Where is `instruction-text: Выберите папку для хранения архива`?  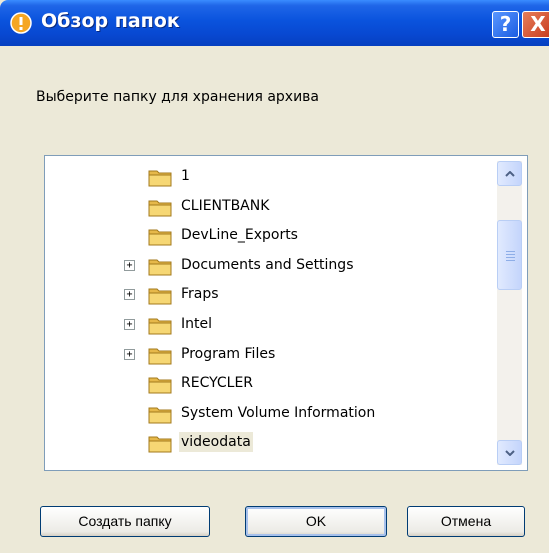
instruction-text: Выберите папку для хранения архива is located at coordinates (178, 97).